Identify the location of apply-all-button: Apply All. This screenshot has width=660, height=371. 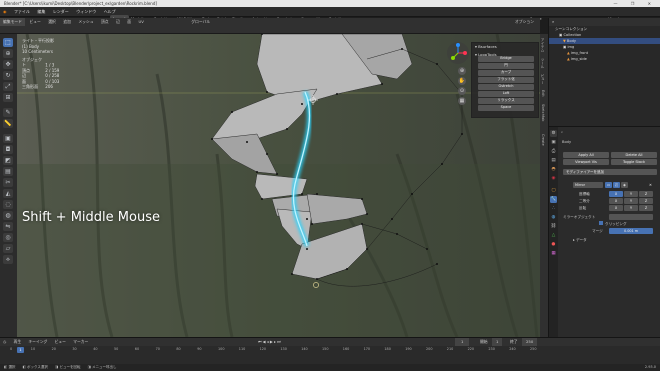
(586, 155).